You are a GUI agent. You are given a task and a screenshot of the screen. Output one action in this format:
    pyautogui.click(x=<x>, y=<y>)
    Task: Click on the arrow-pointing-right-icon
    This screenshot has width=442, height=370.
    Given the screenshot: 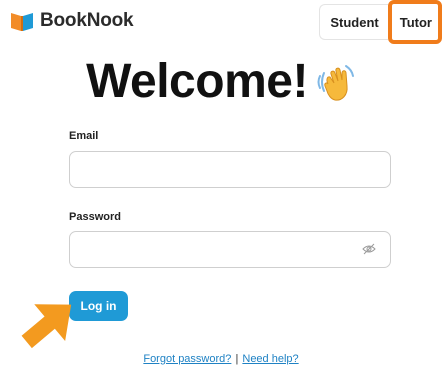 What is the action you would take?
    pyautogui.click(x=46, y=326)
    